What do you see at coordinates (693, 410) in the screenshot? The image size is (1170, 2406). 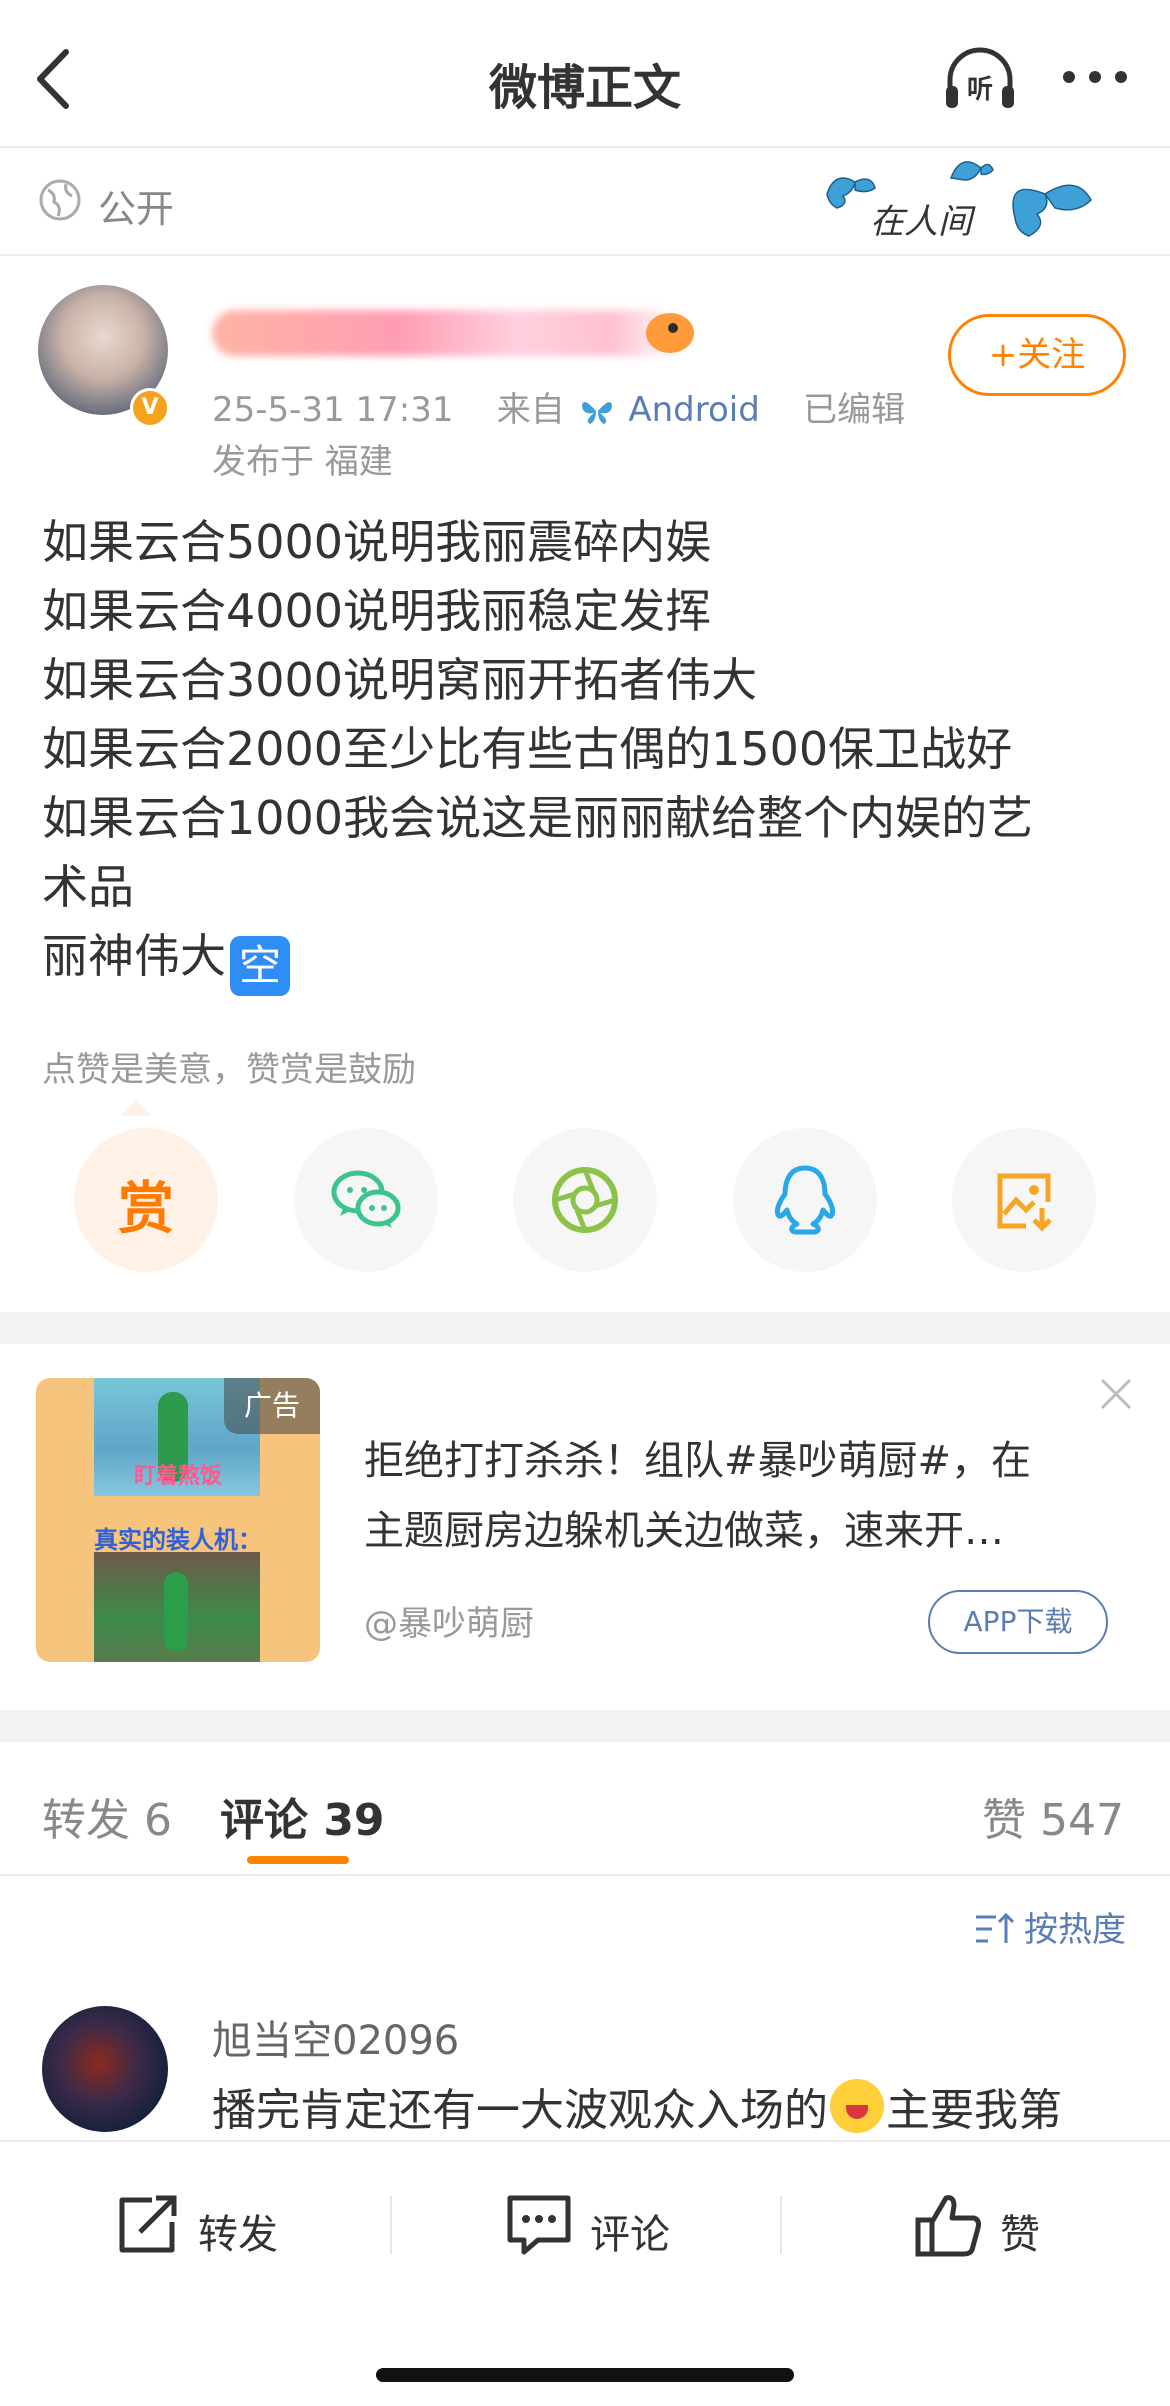 I see `post-source-link: Android` at bounding box center [693, 410].